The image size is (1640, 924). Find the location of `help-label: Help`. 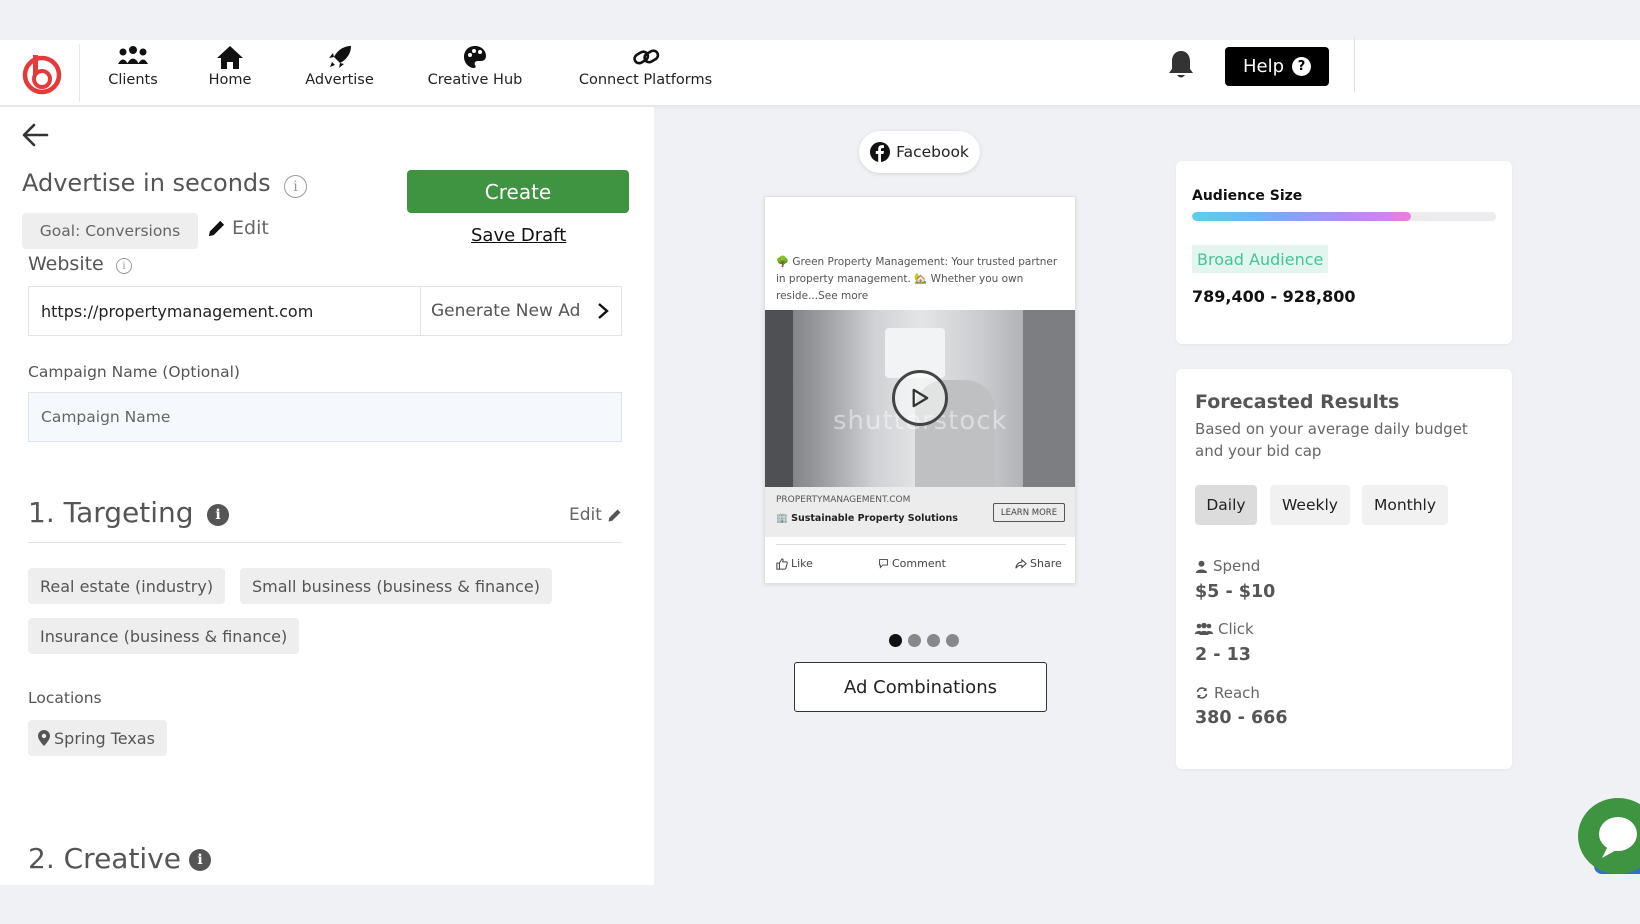

help-label: Help is located at coordinates (1263, 66).